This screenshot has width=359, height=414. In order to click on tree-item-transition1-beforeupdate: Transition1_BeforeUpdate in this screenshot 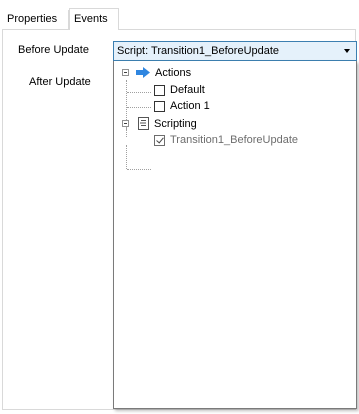, I will do `click(234, 140)`.